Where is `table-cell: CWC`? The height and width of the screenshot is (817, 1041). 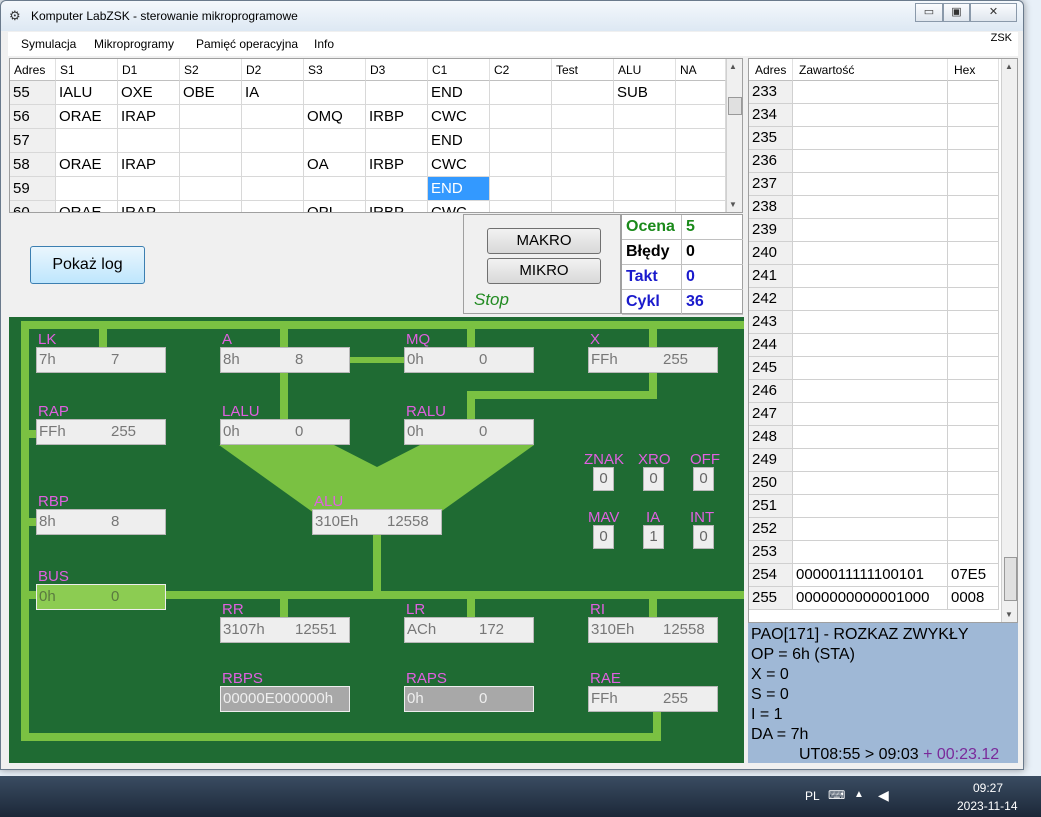 table-cell: CWC is located at coordinates (459, 165).